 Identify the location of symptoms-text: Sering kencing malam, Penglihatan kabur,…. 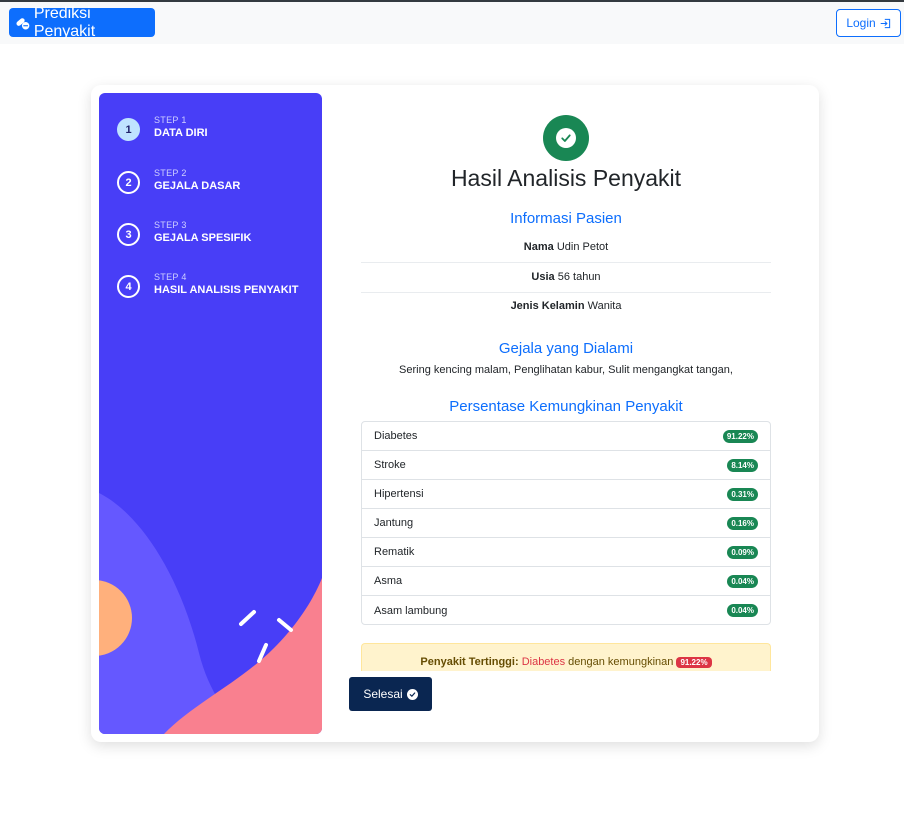
(566, 370).